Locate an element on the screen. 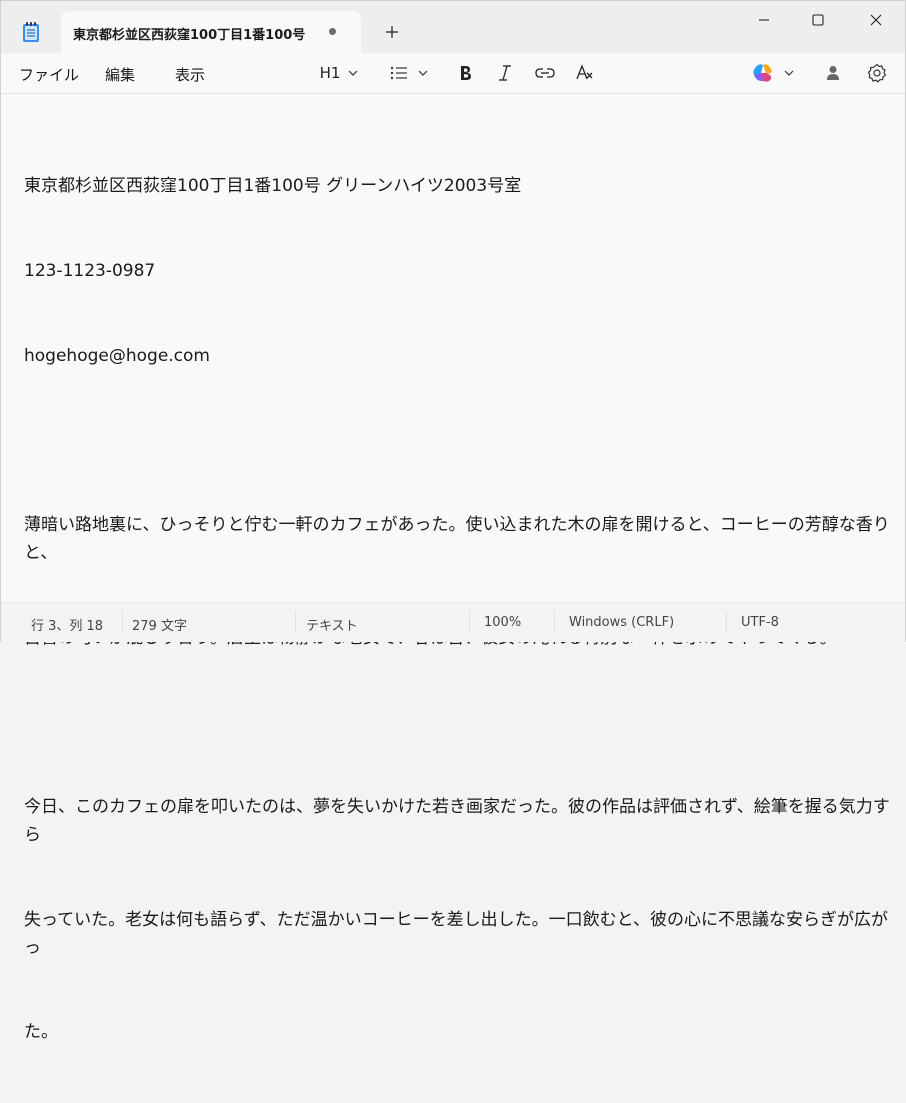 Image resolution: width=906 pixels, height=1103 pixels. settings-button is located at coordinates (877, 73).